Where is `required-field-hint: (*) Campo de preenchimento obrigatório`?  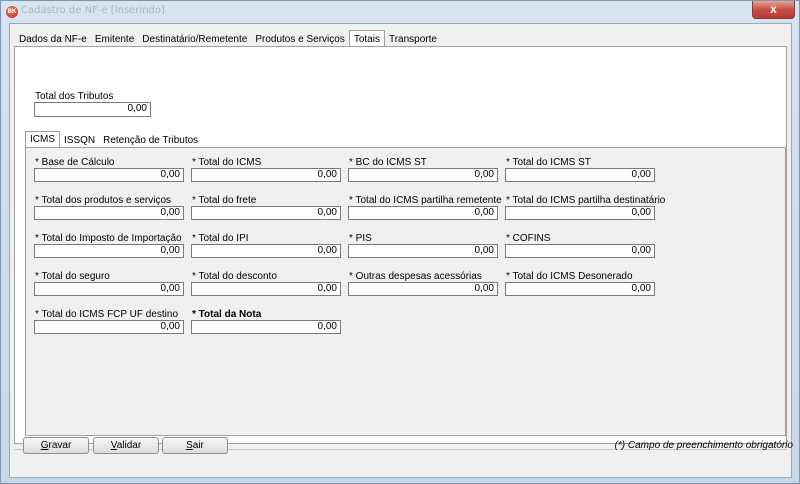 required-field-hint: (*) Campo de preenchimento obrigatório is located at coordinates (703, 445).